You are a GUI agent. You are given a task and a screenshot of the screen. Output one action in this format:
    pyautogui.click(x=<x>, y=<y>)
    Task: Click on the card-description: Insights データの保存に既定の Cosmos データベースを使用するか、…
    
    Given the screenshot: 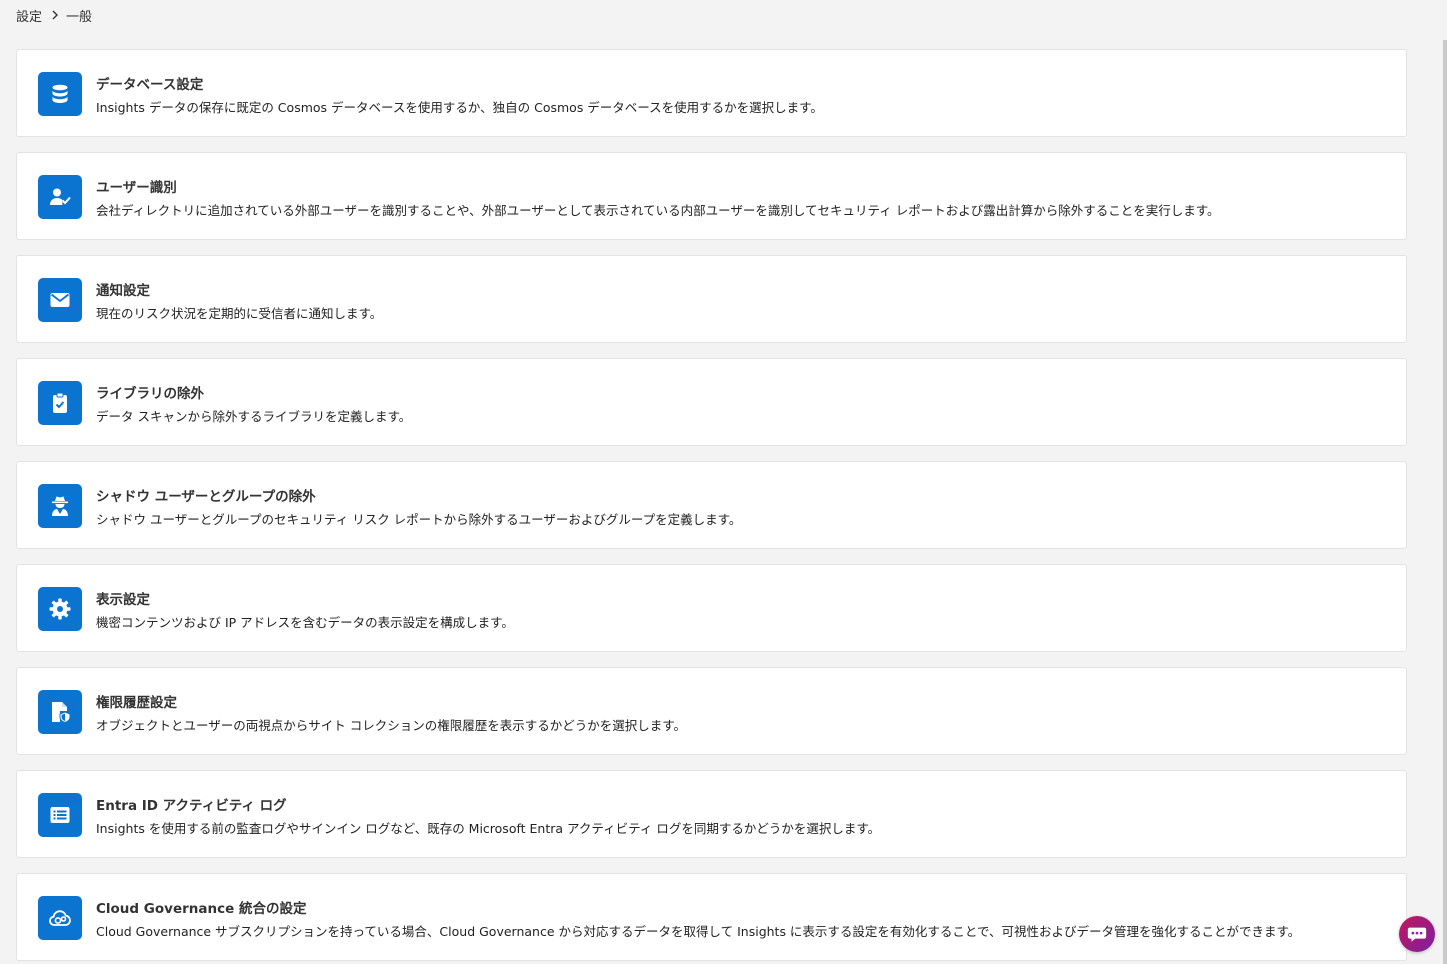 What is the action you would take?
    pyautogui.click(x=459, y=107)
    